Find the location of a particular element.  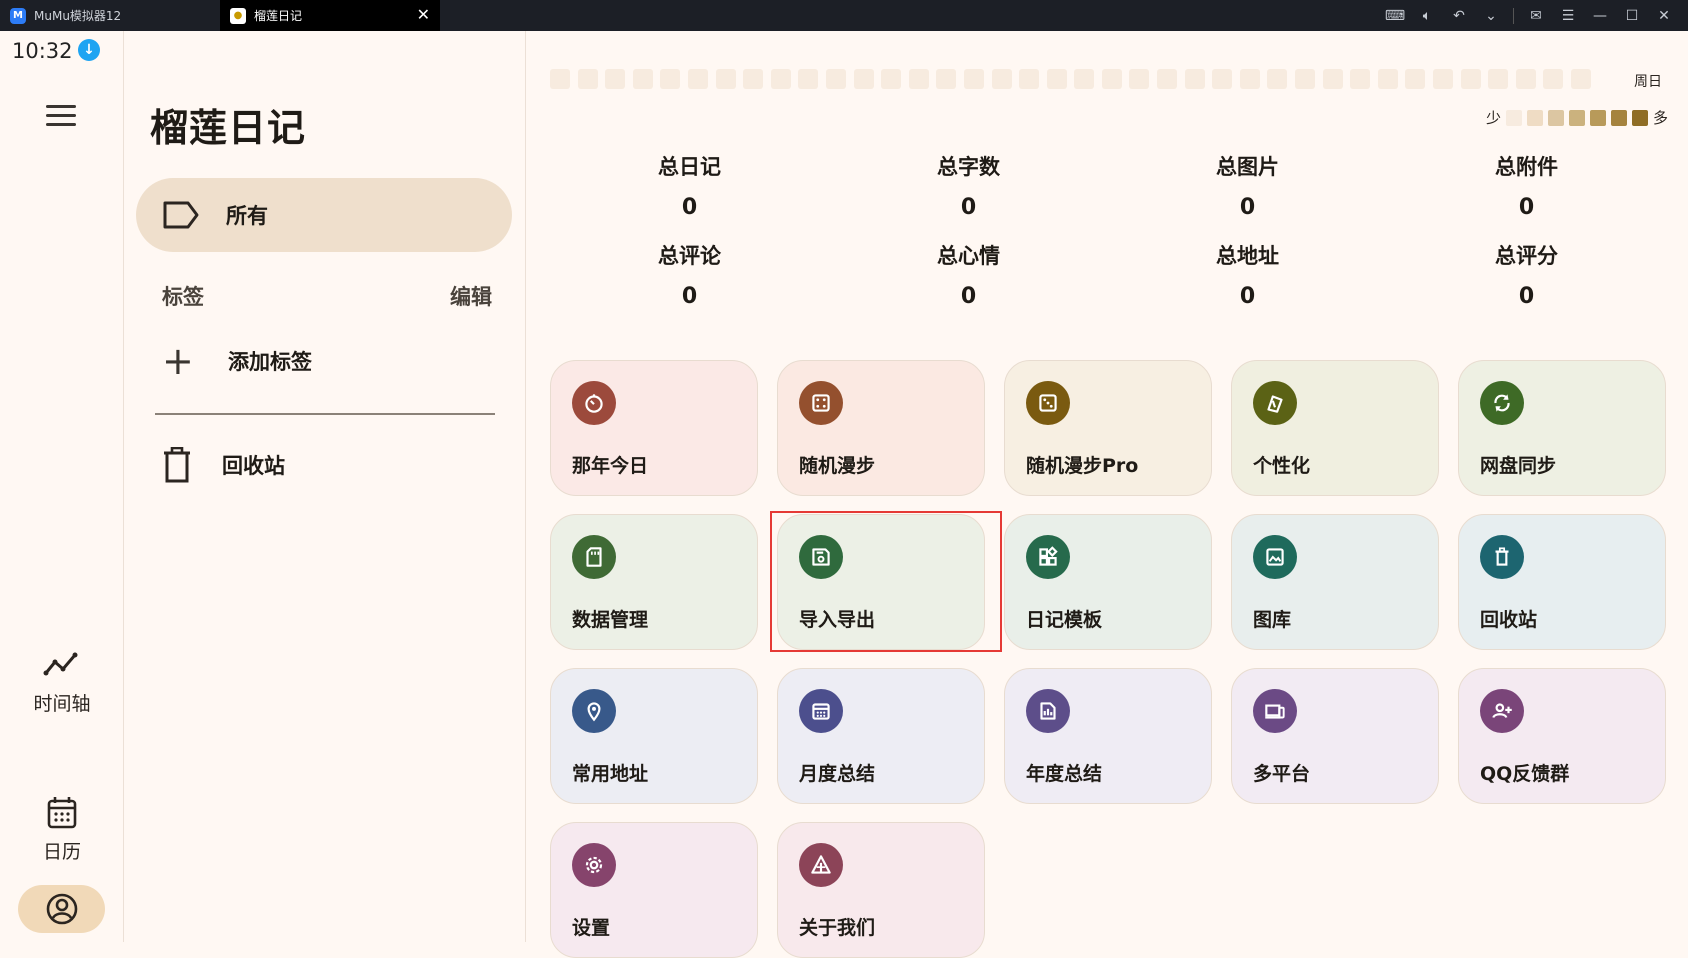

drawer-item-all: 所有 is located at coordinates (324, 215).